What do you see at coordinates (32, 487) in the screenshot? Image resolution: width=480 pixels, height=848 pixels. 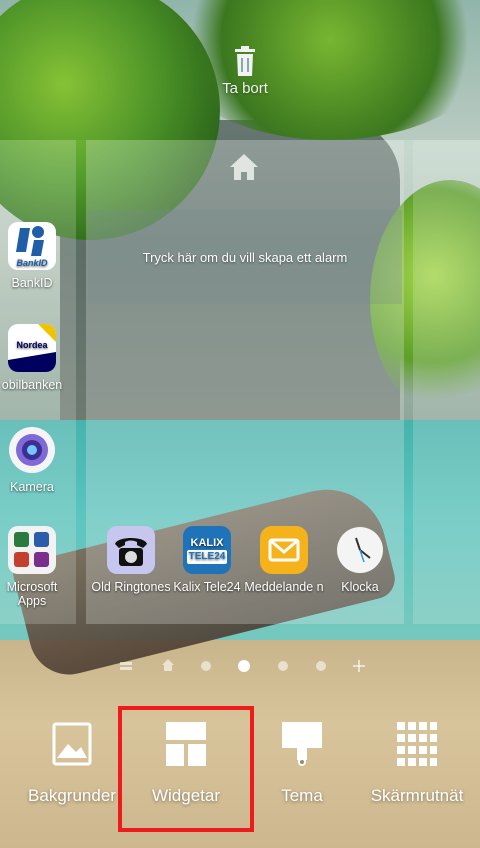 I see `app-label-kamera: Kamera` at bounding box center [32, 487].